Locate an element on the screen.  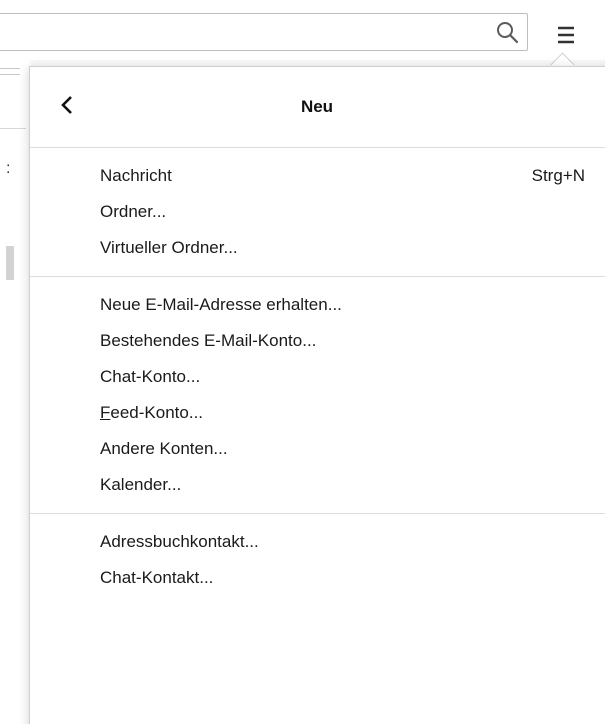
background-scrollbar is located at coordinates (10, 263).